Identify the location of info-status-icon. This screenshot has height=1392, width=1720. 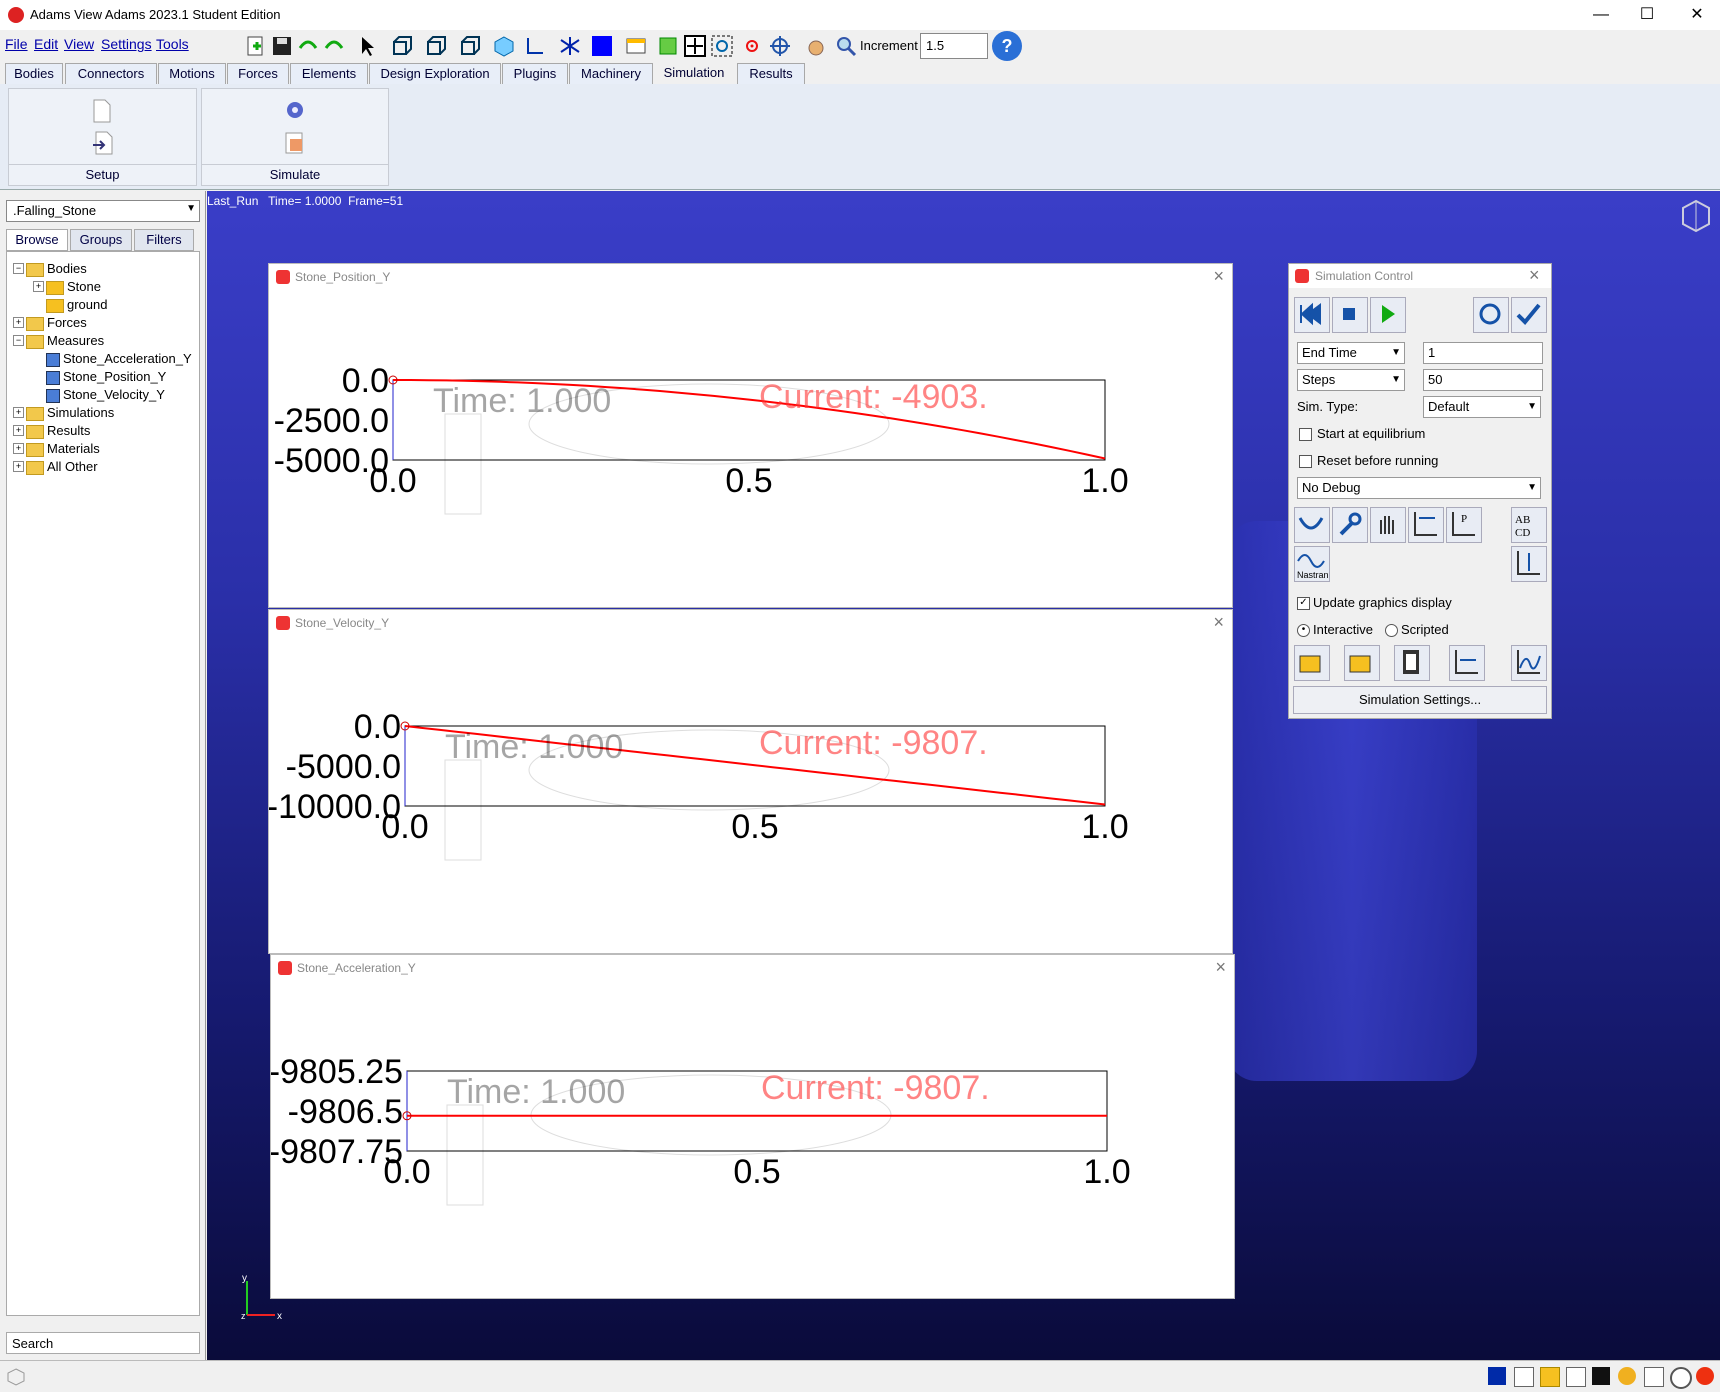
(1681, 1378).